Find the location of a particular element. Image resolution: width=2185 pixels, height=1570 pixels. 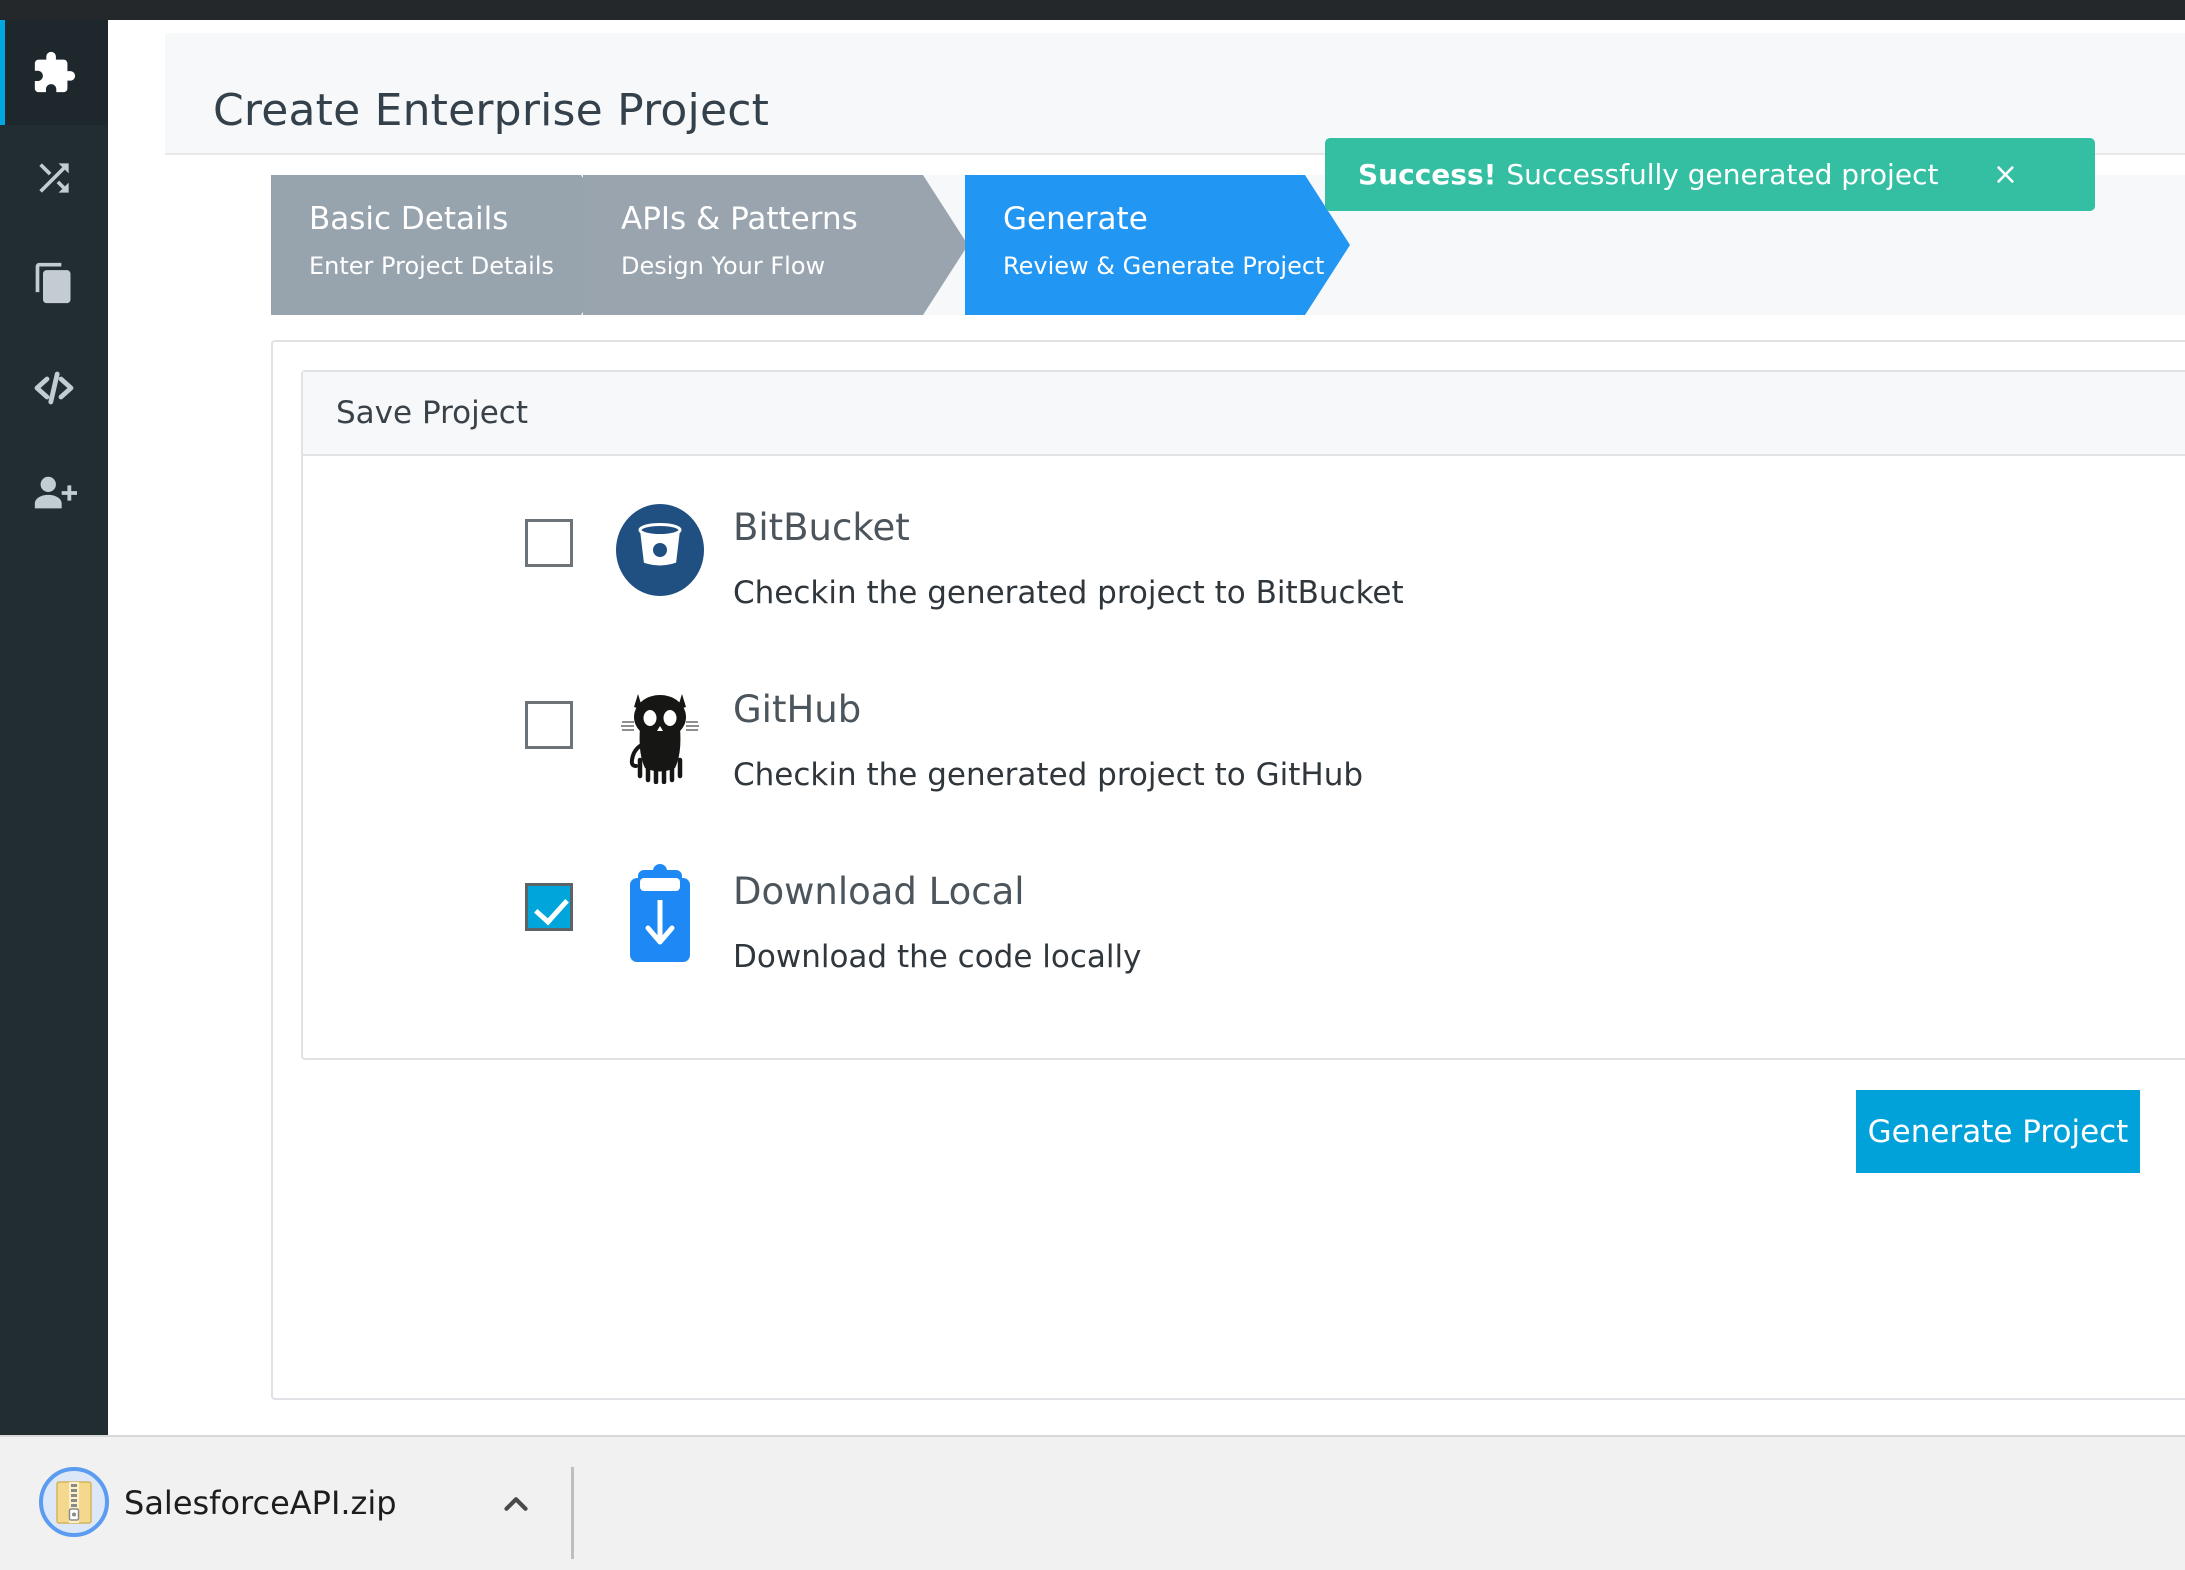

left-icon-sidebar is located at coordinates (54, 727).